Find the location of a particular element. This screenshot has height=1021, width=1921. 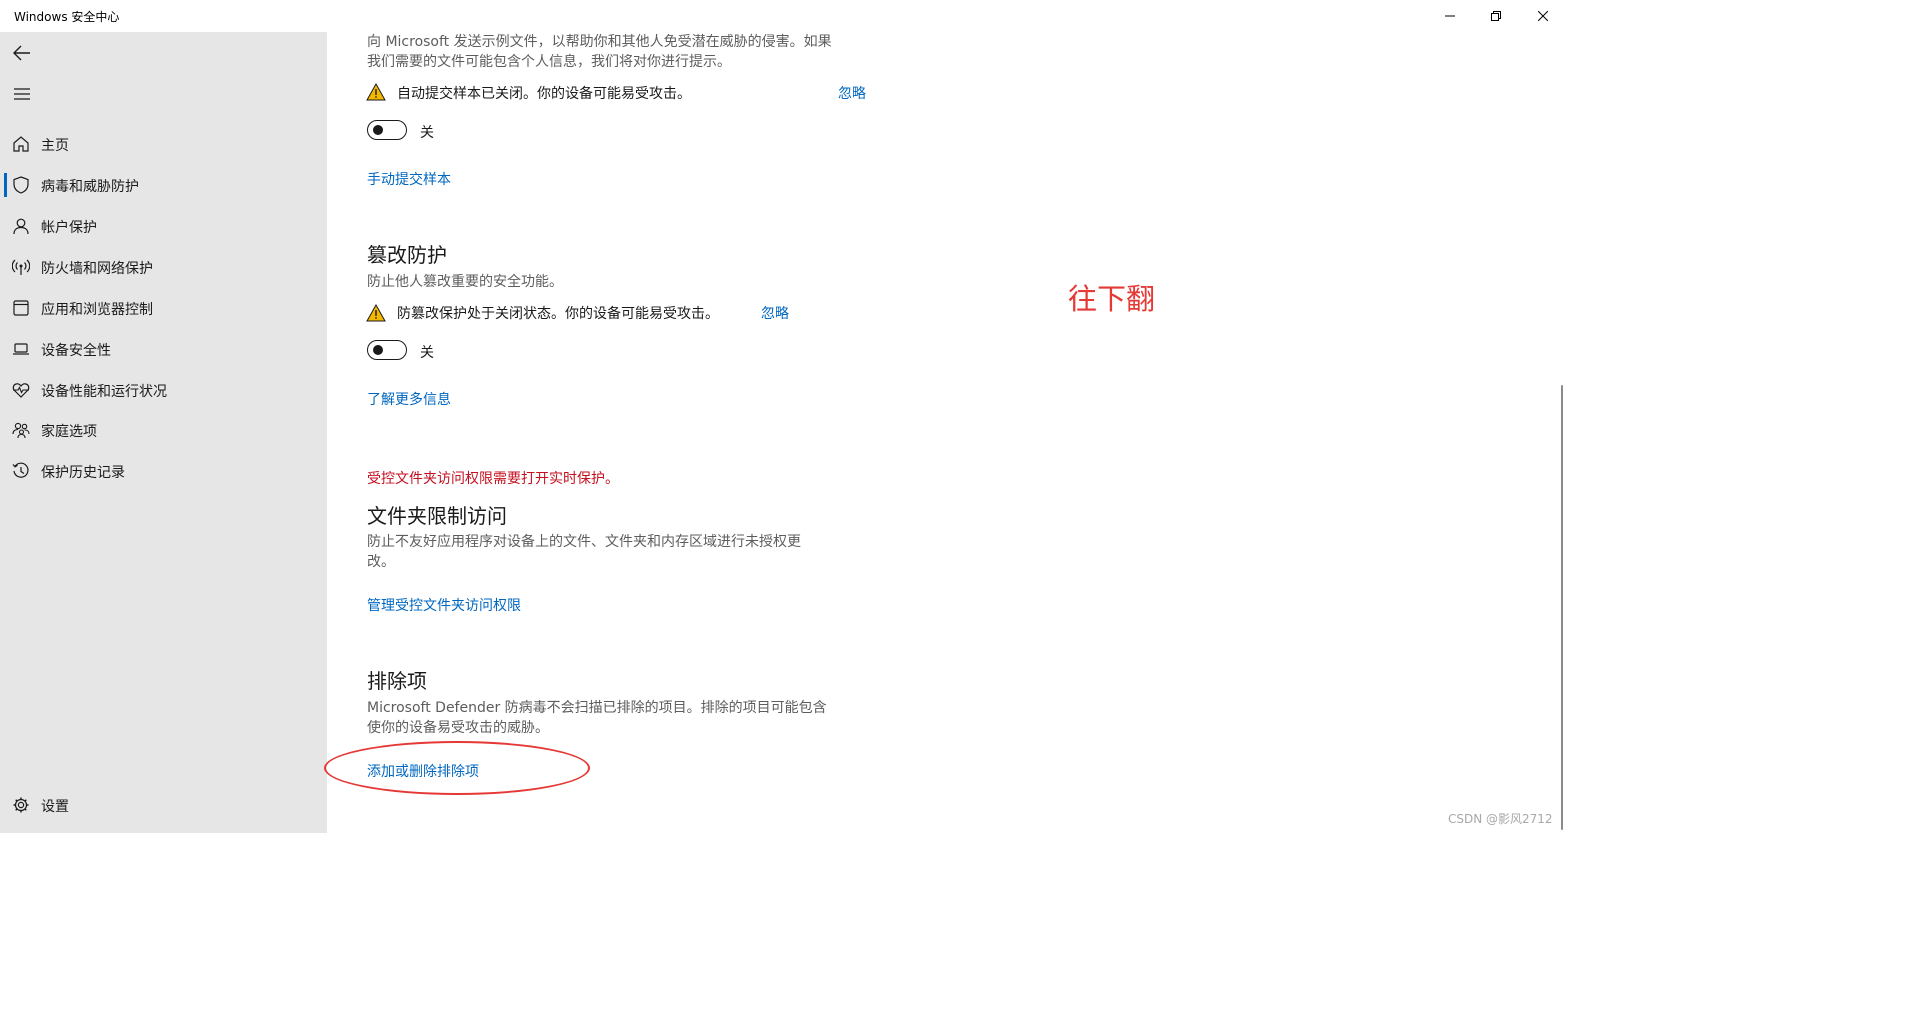

sample-description-line1: 向 Microsoft 发送示例文件，以帮助你和其他人免受潜在威胁的侵害。如果 is located at coordinates (599, 42).